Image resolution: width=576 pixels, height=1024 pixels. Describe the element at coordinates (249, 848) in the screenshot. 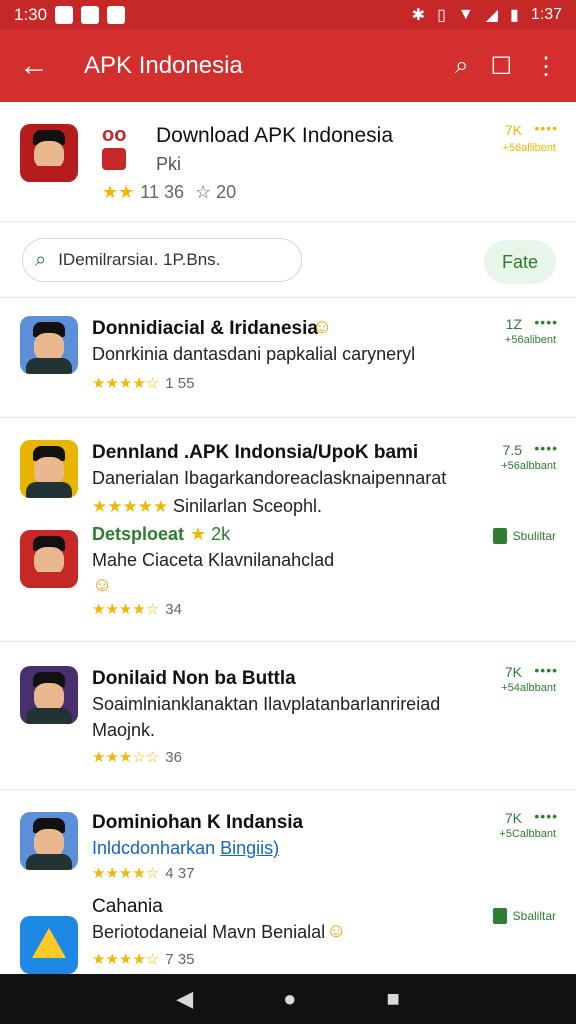

I see `app-link-4: Bingiis)` at that location.